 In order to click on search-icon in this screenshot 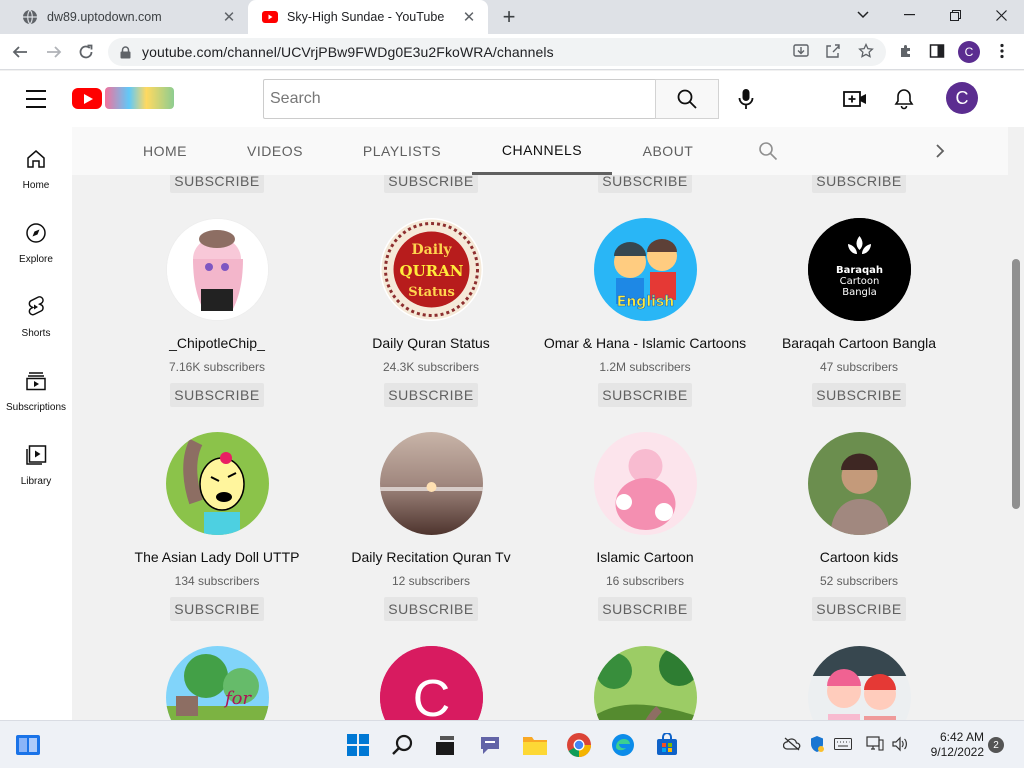, I will do `click(403, 745)`.